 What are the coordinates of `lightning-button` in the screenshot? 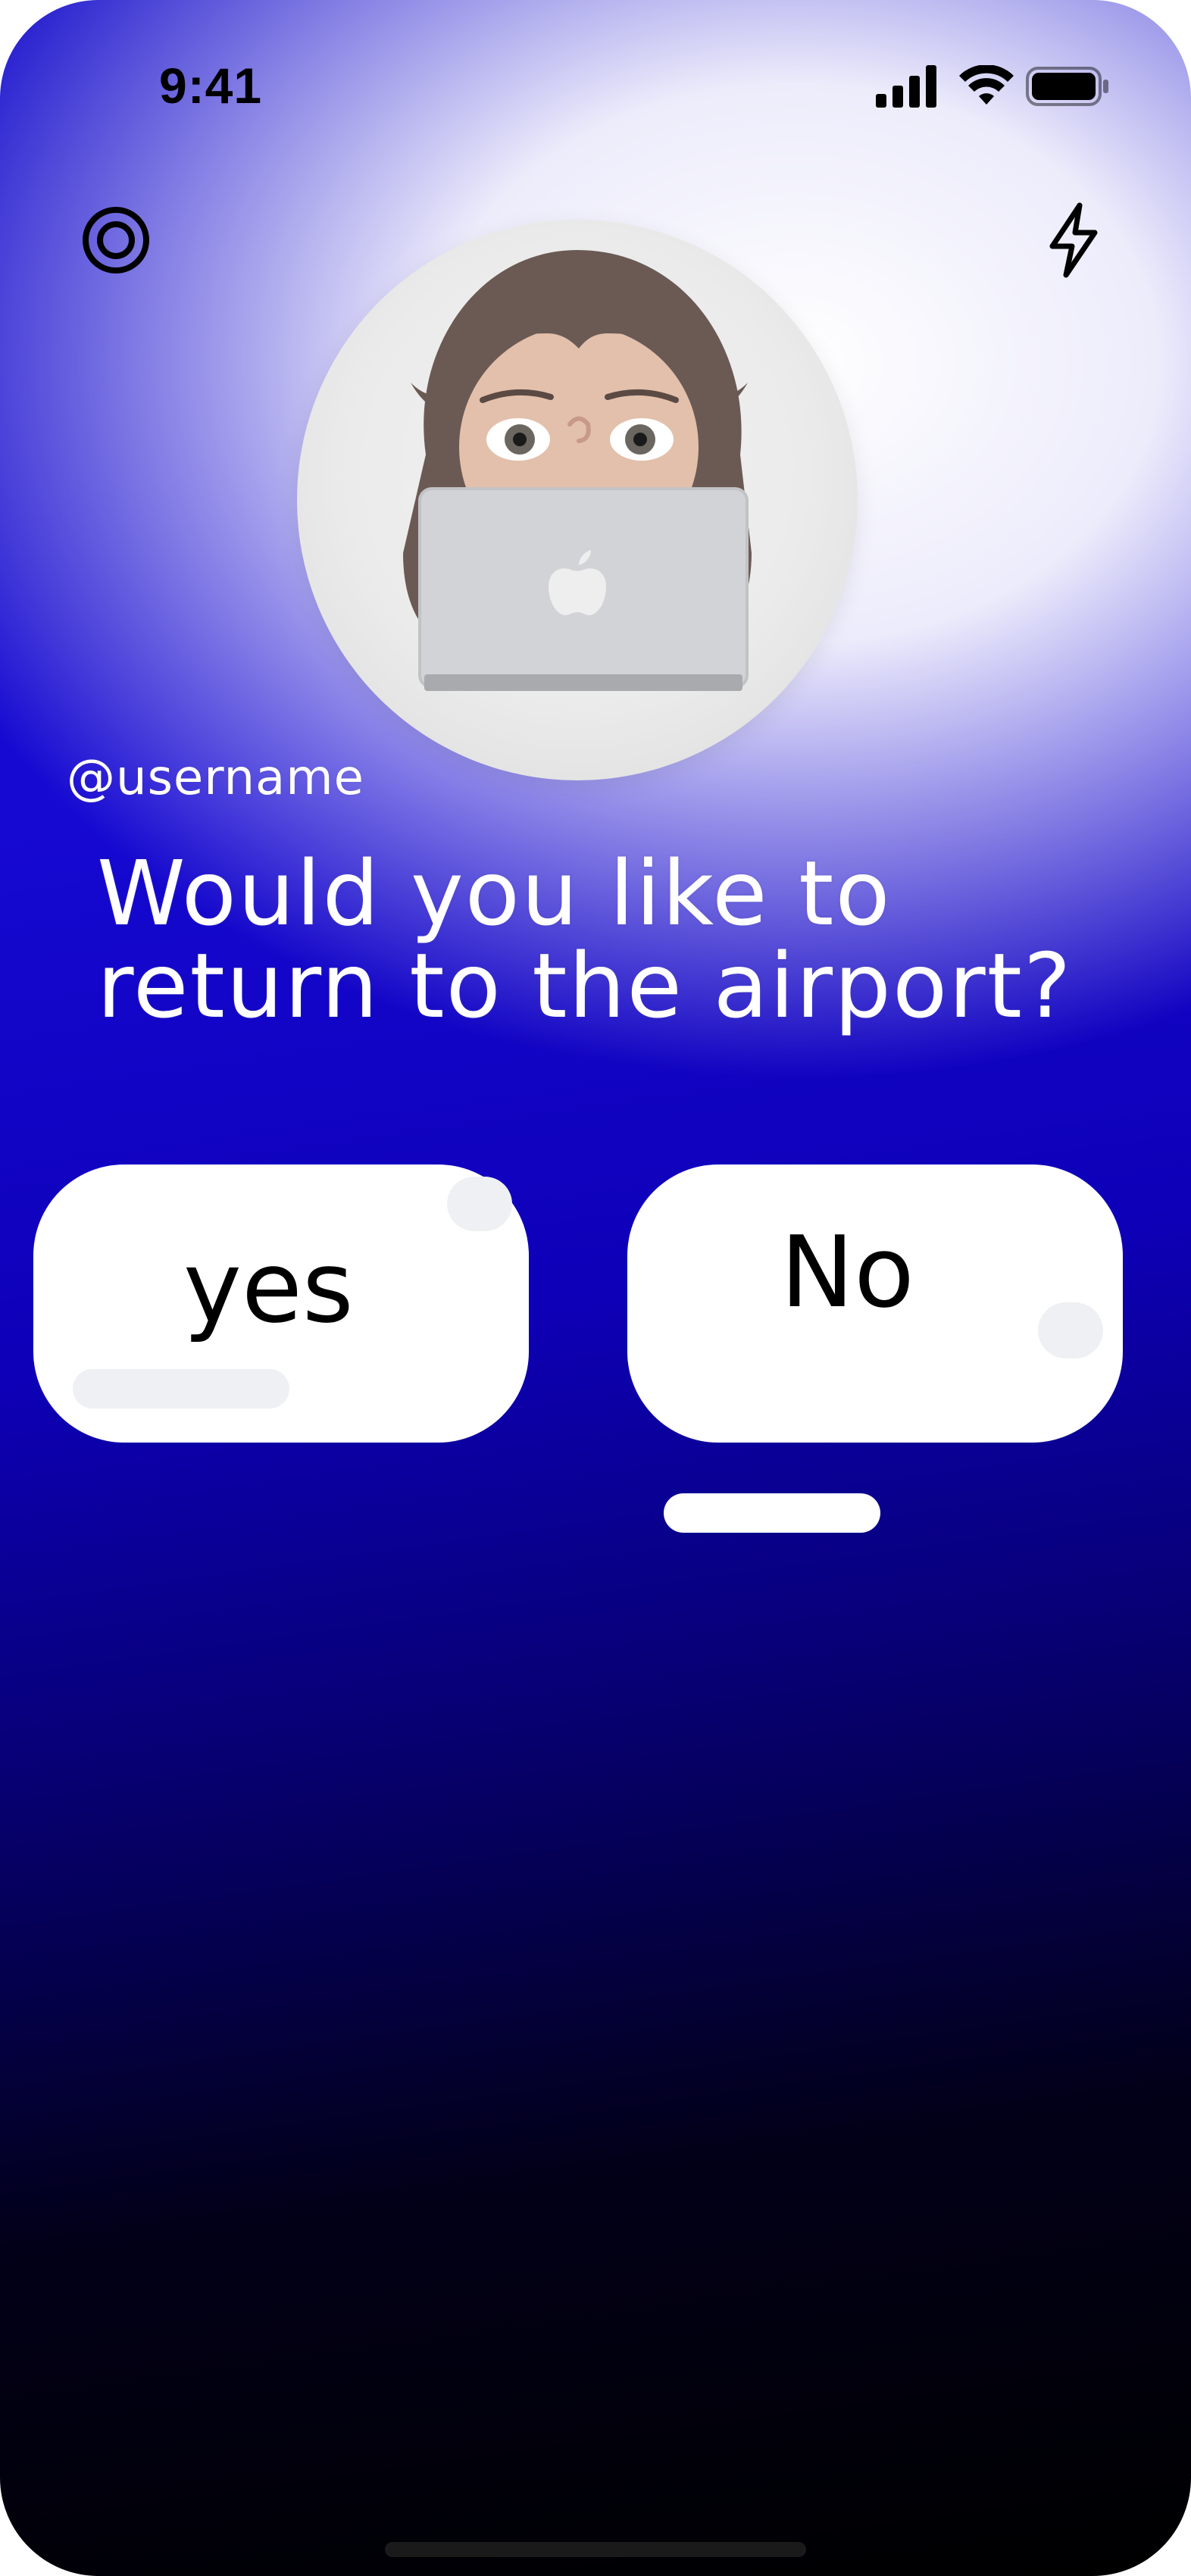 It's located at (1073, 241).